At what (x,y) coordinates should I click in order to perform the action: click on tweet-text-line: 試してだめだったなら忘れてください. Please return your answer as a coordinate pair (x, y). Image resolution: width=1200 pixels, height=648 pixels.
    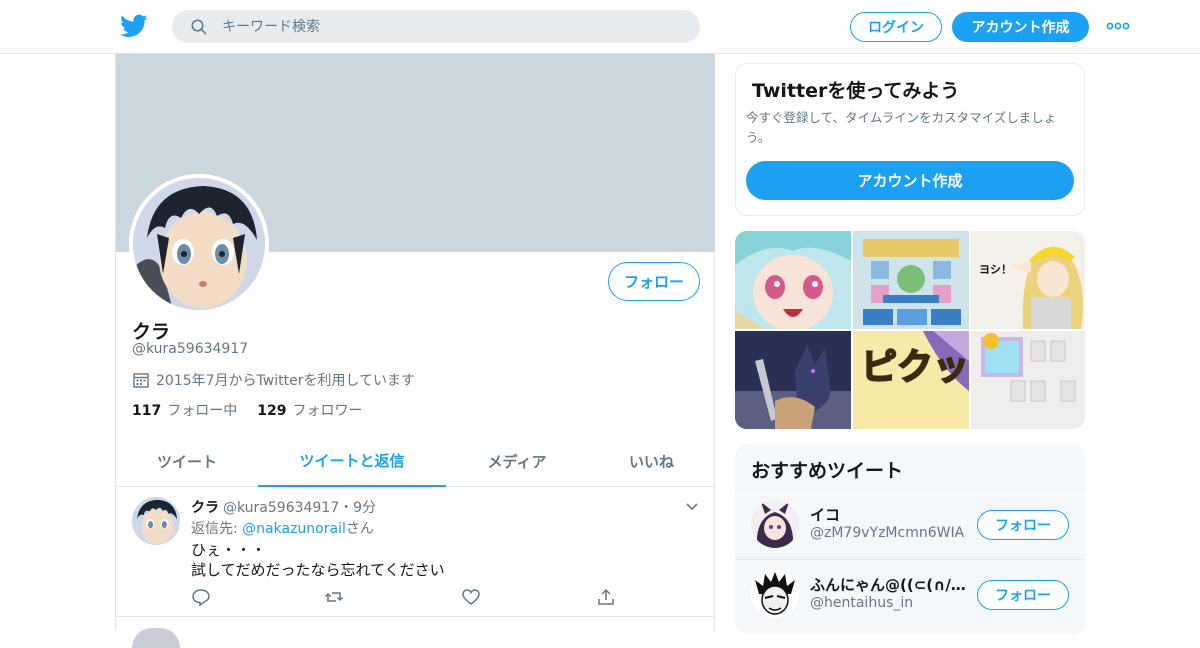
    Looking at the image, I should click on (318, 570).